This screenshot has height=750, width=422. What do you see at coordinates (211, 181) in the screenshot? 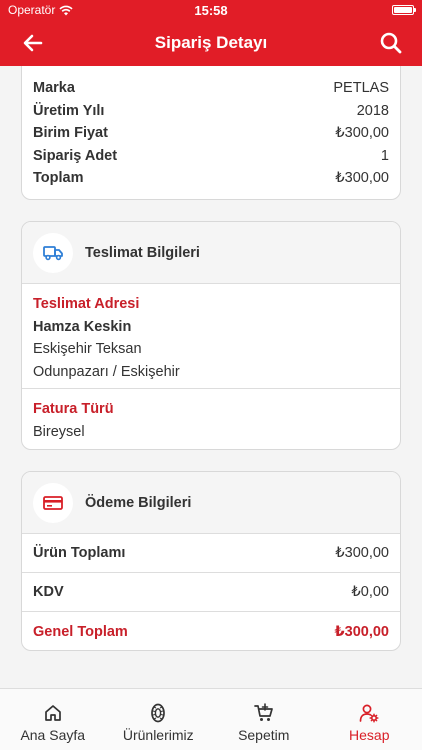
I see `product-row-total: Toplam ₺300,00` at bounding box center [211, 181].